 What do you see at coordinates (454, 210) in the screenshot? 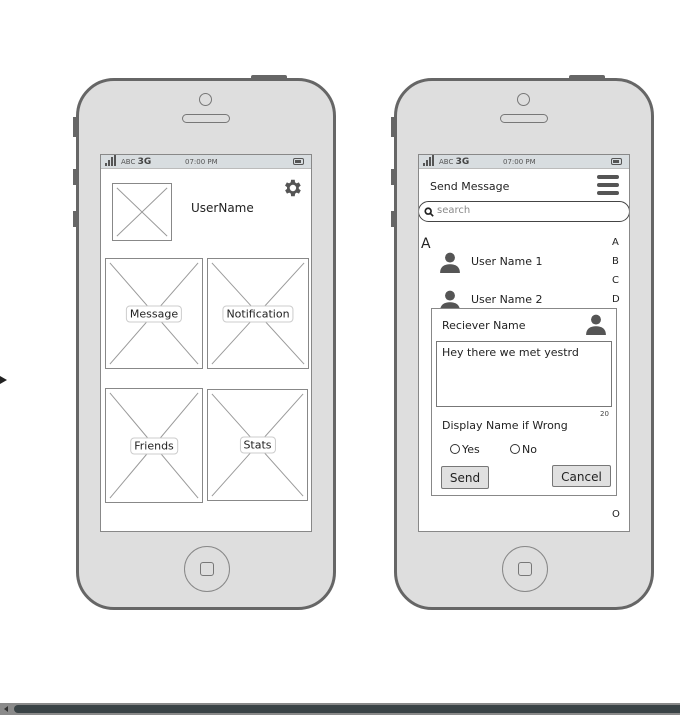
I see `search-placeholder: search` at bounding box center [454, 210].